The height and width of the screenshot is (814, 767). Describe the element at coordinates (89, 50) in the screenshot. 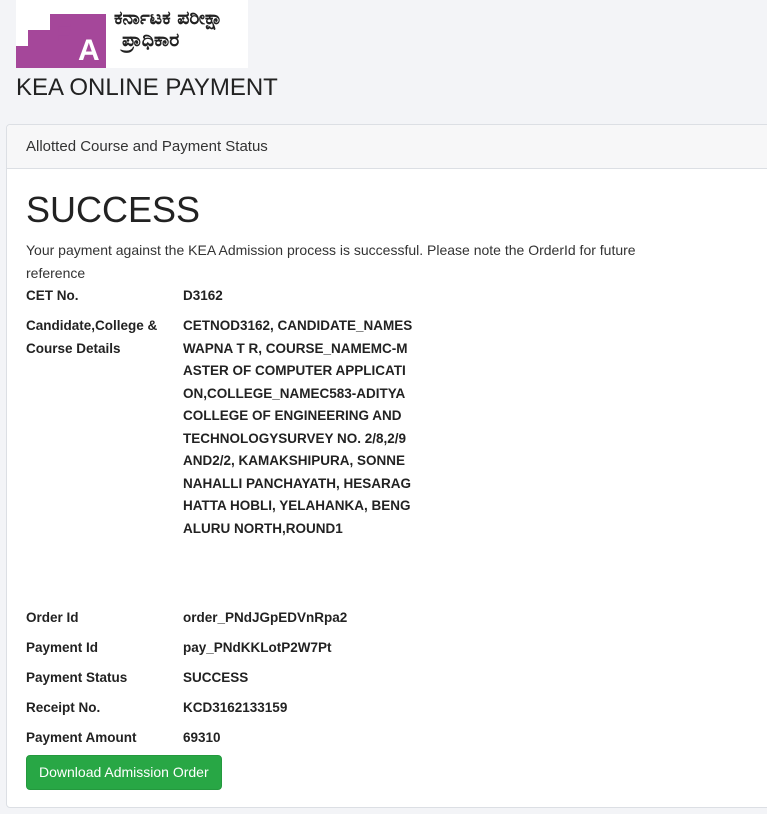

I see `svg-text: A` at that location.